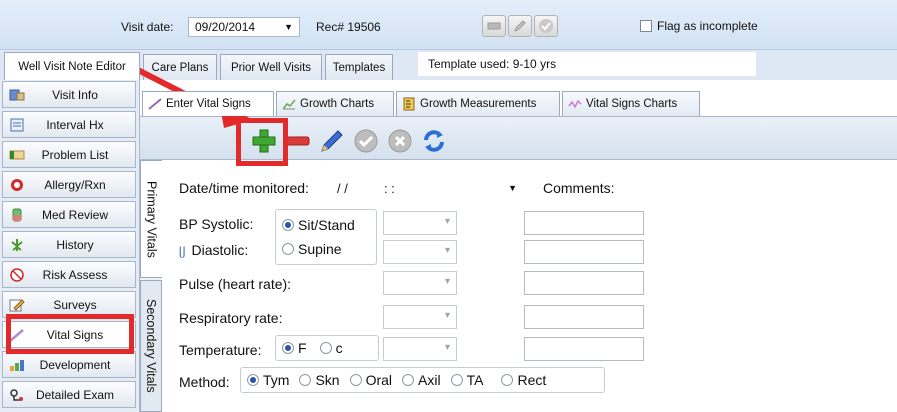  Describe the element at coordinates (312, 249) in the screenshot. I see `position-supine: Supine` at that location.